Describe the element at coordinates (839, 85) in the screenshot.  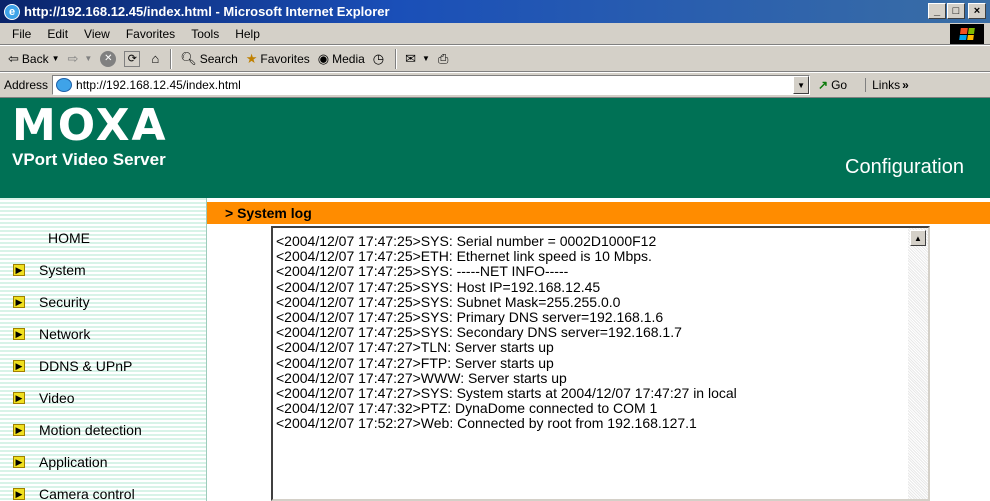
I see `go-label: Go` at that location.